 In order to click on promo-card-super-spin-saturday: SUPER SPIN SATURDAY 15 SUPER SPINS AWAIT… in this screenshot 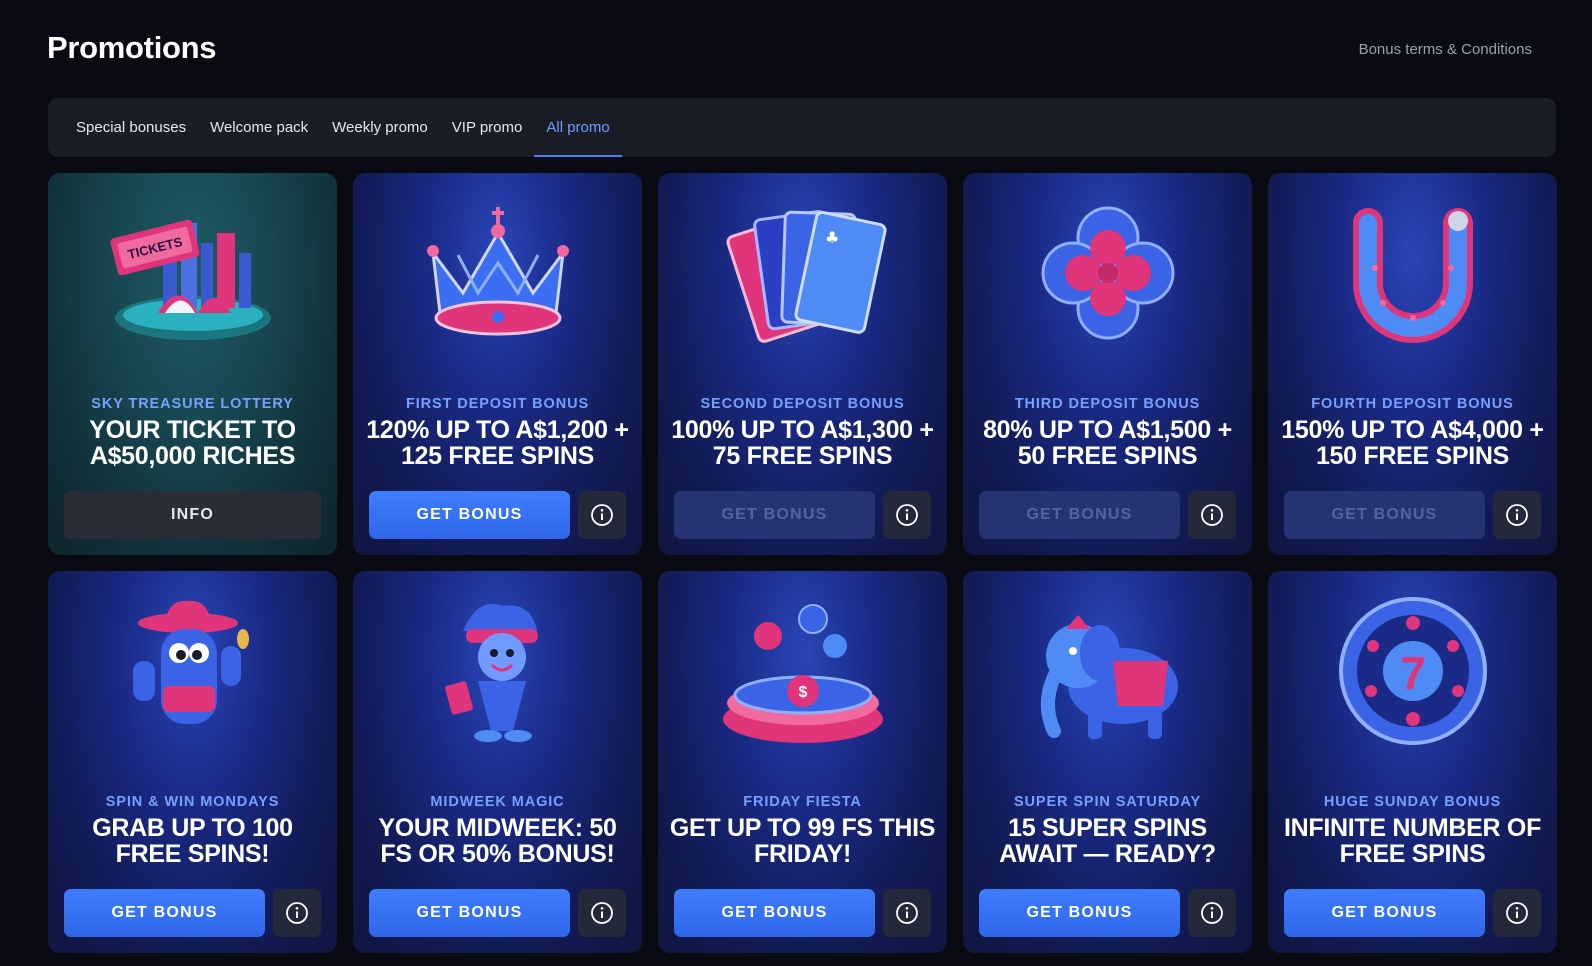, I will do `click(1107, 762)`.